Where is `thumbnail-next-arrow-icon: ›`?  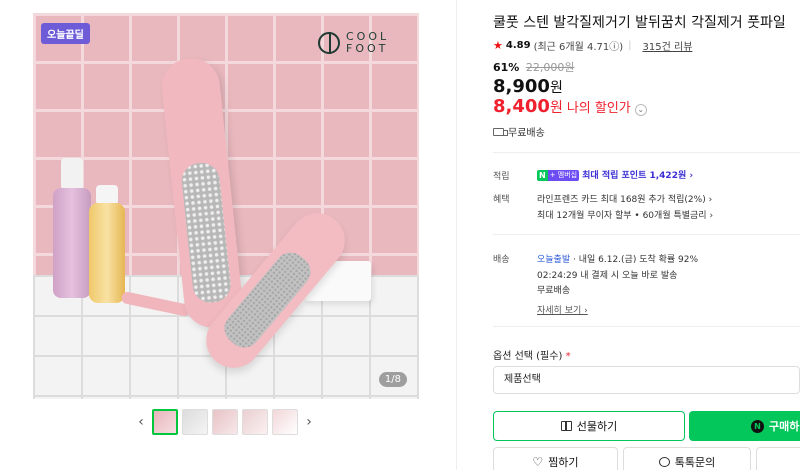 thumbnail-next-arrow-icon: › is located at coordinates (309, 422).